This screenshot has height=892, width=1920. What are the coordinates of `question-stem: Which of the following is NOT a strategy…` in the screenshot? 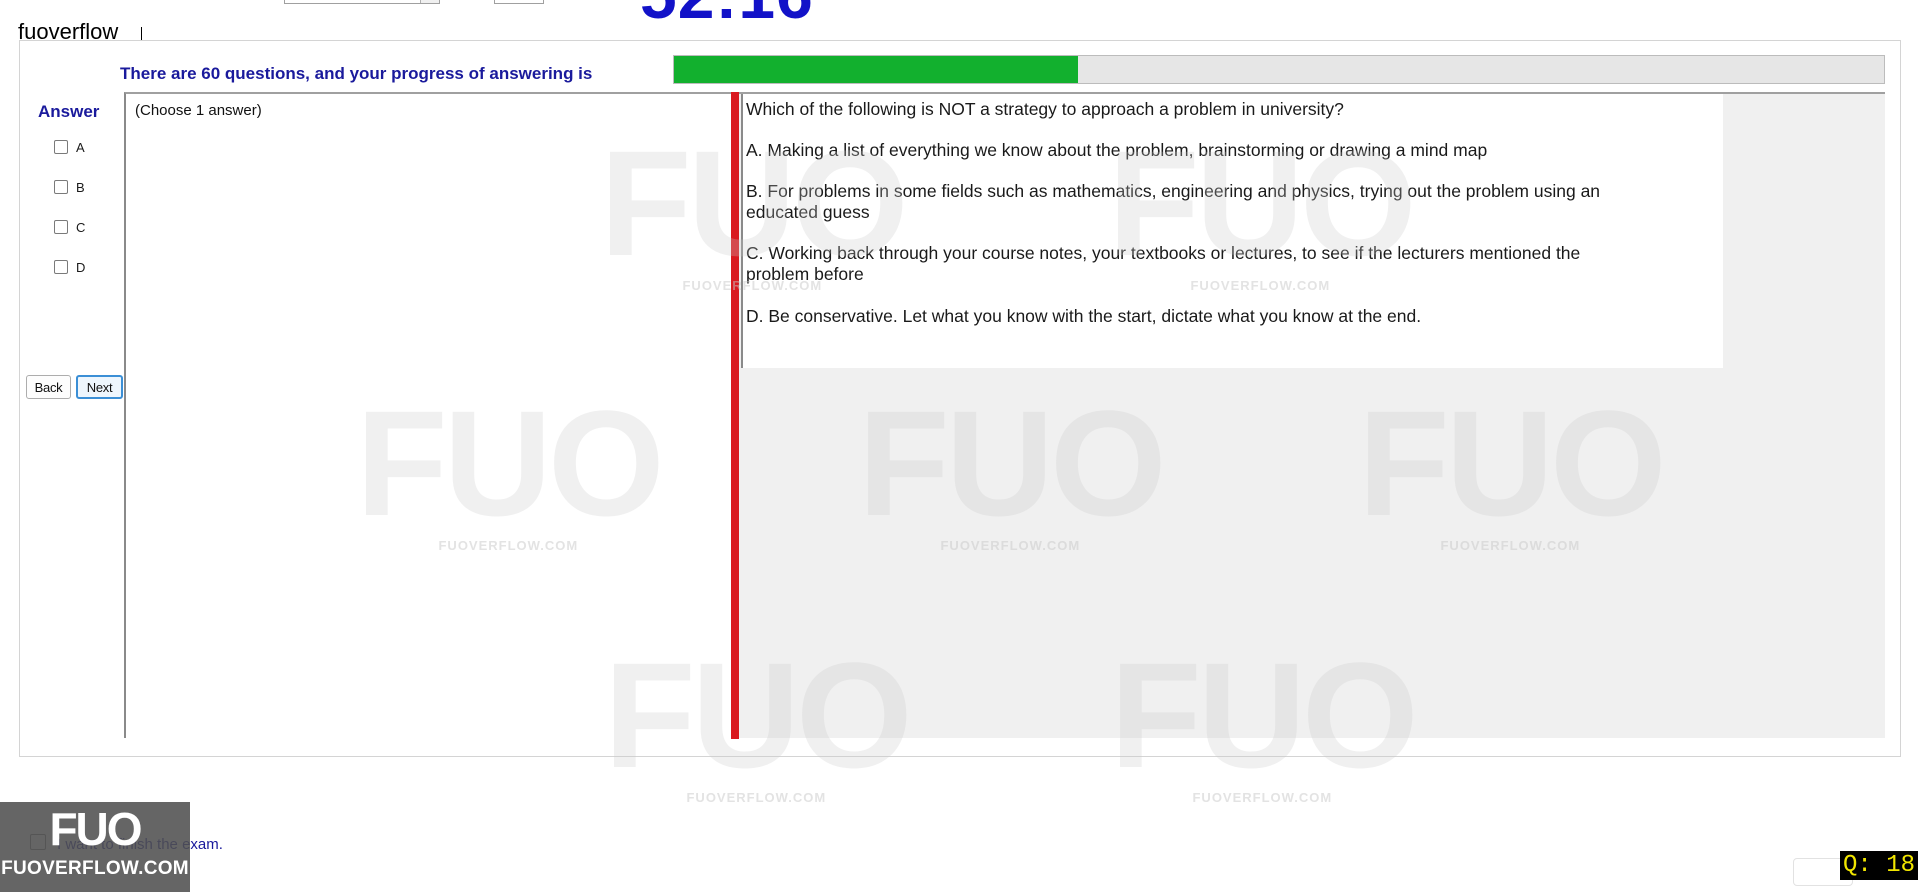 It's located at (1045, 109).